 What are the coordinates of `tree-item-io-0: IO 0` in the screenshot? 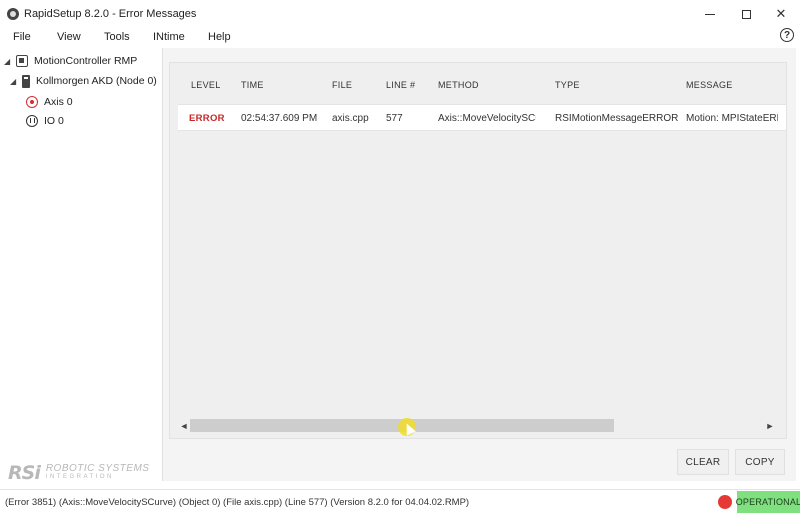 It's located at (45, 121).